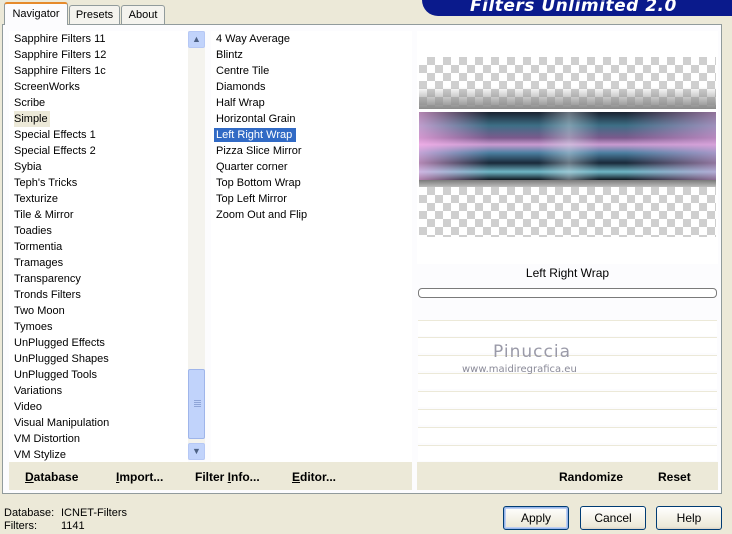  Describe the element at coordinates (60, 55) in the screenshot. I see `category-item-label: Sapphire Filters 12` at that location.